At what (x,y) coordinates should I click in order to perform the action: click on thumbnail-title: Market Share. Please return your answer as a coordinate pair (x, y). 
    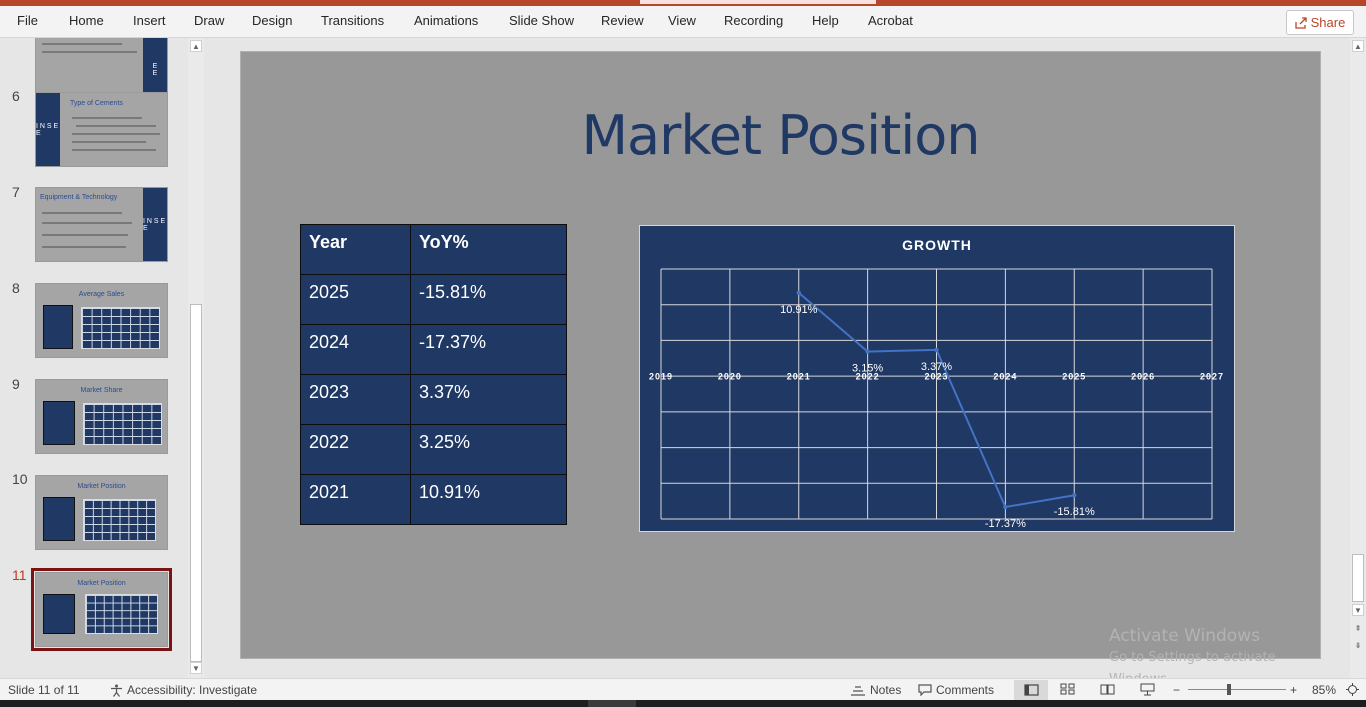
    Looking at the image, I should click on (101, 390).